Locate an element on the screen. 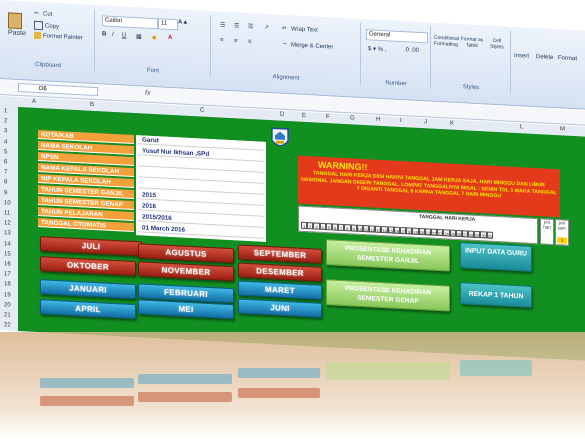  wrap-text-button: ↵ Wrap Text is located at coordinates (300, 29).